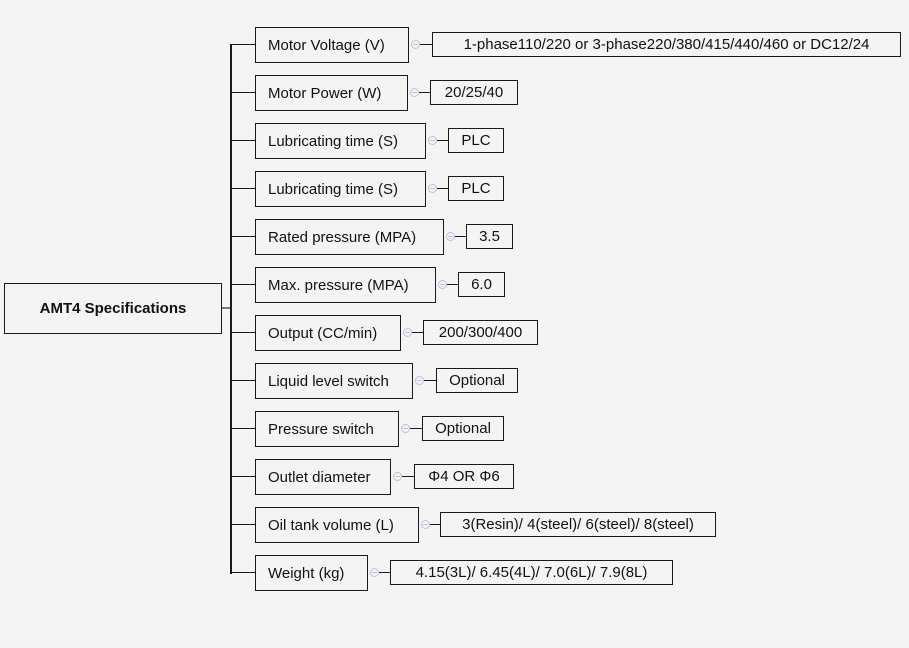 This screenshot has width=909, height=648. I want to click on spec-label-node: Motor Voltage (V), so click(332, 45).